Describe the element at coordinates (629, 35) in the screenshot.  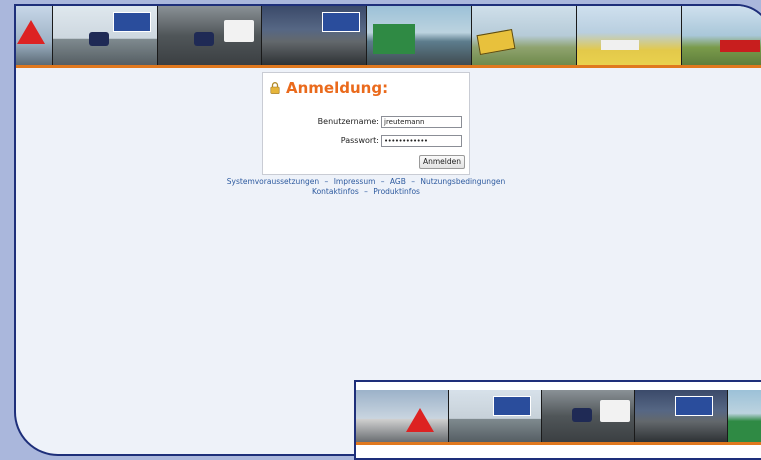
I see `banner-photo-tanker-truck` at that location.